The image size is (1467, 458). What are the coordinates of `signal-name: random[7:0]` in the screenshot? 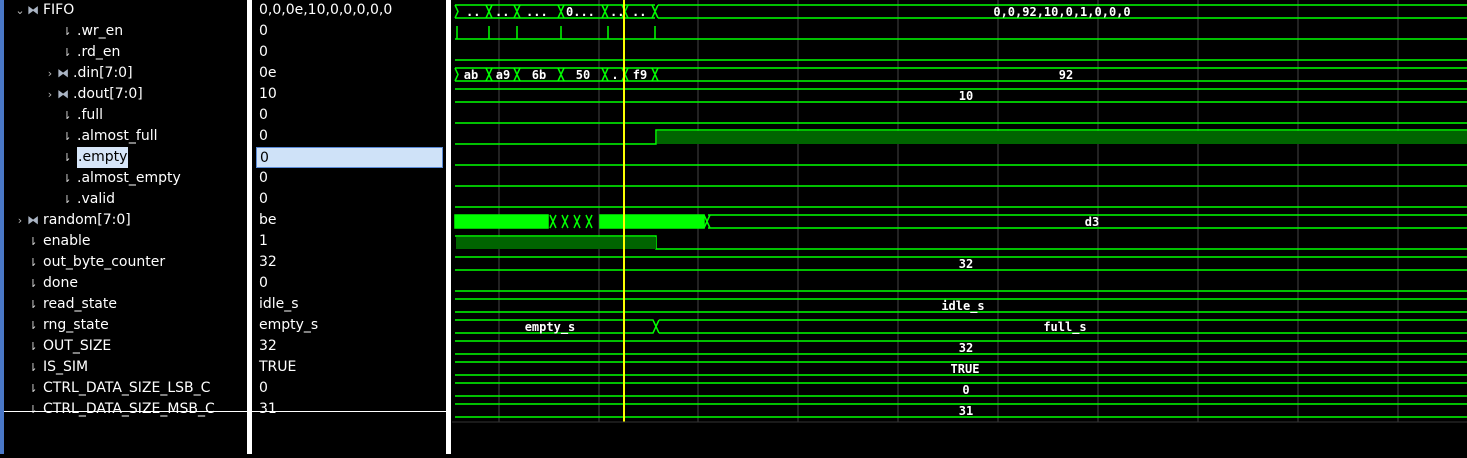 It's located at (87, 220).